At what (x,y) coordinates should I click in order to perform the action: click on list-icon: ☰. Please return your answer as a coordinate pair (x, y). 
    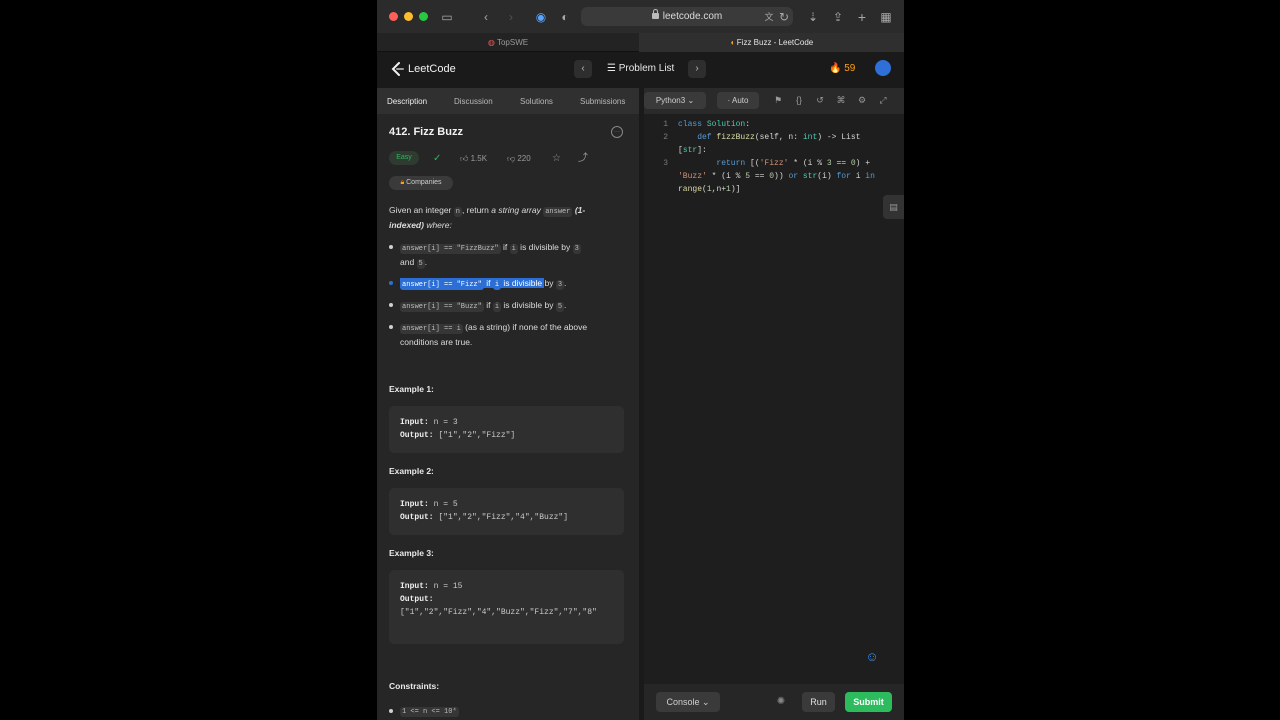
    Looking at the image, I should click on (613, 68).